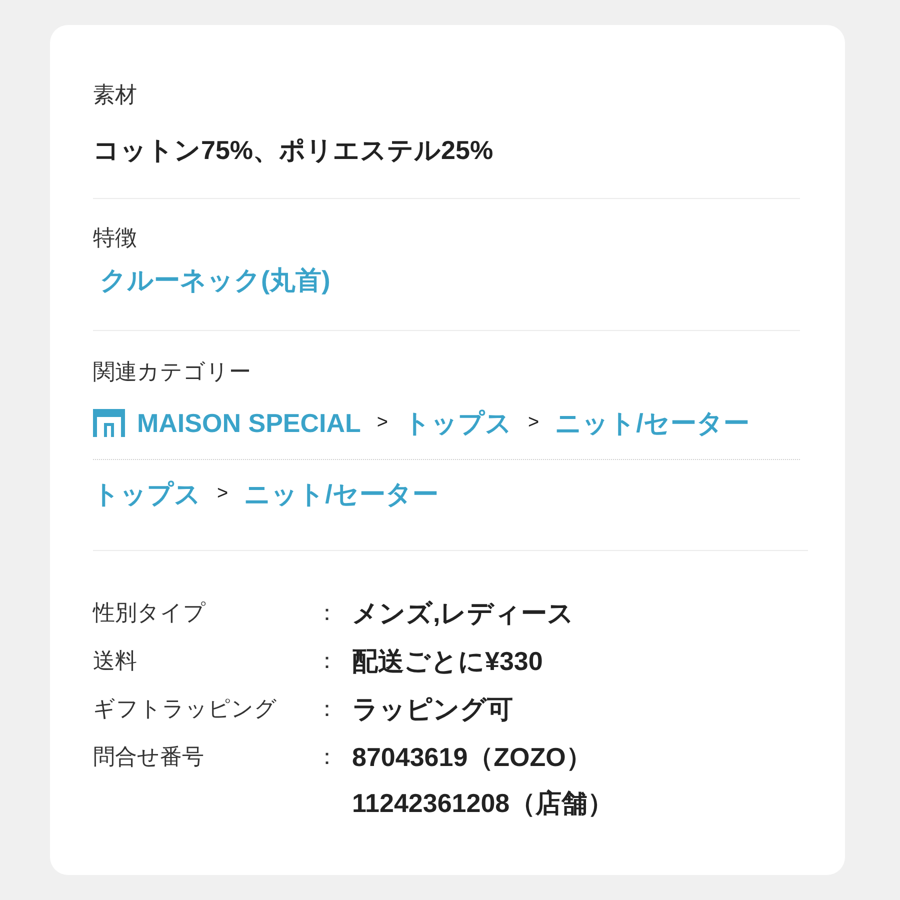 Image resolution: width=900 pixels, height=900 pixels. What do you see at coordinates (115, 95) in the screenshot?
I see `section-label: 素材` at bounding box center [115, 95].